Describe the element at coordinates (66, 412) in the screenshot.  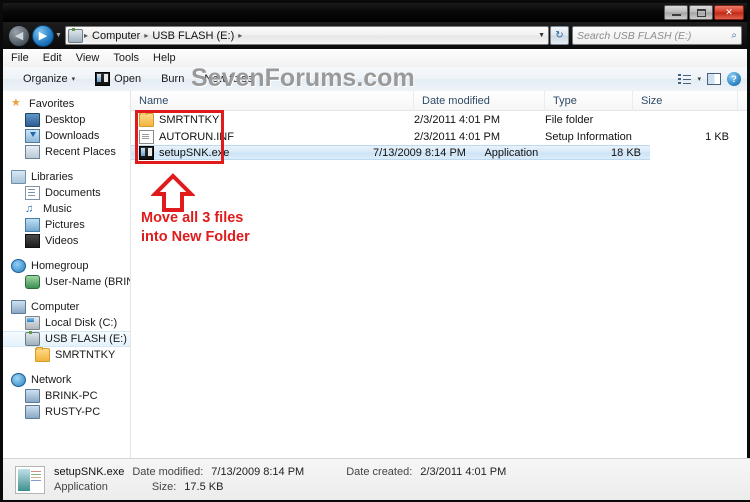
I see `sidebar-item-rusty-pc: RUSTY-PC` at that location.